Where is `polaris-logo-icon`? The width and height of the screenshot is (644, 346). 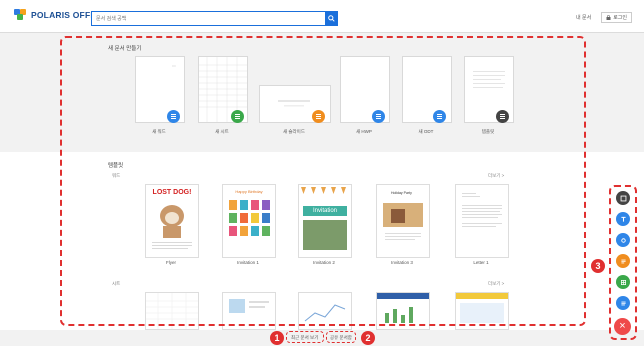
polaris-logo-icon is located at coordinates (20, 14).